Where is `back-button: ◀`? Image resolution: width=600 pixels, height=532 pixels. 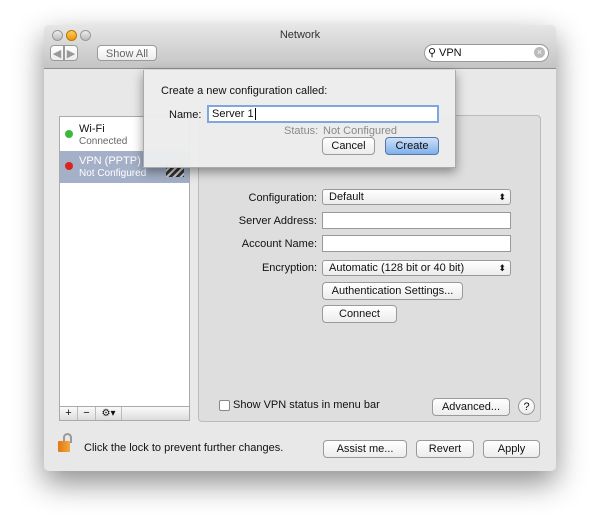 back-button: ◀ is located at coordinates (57, 53).